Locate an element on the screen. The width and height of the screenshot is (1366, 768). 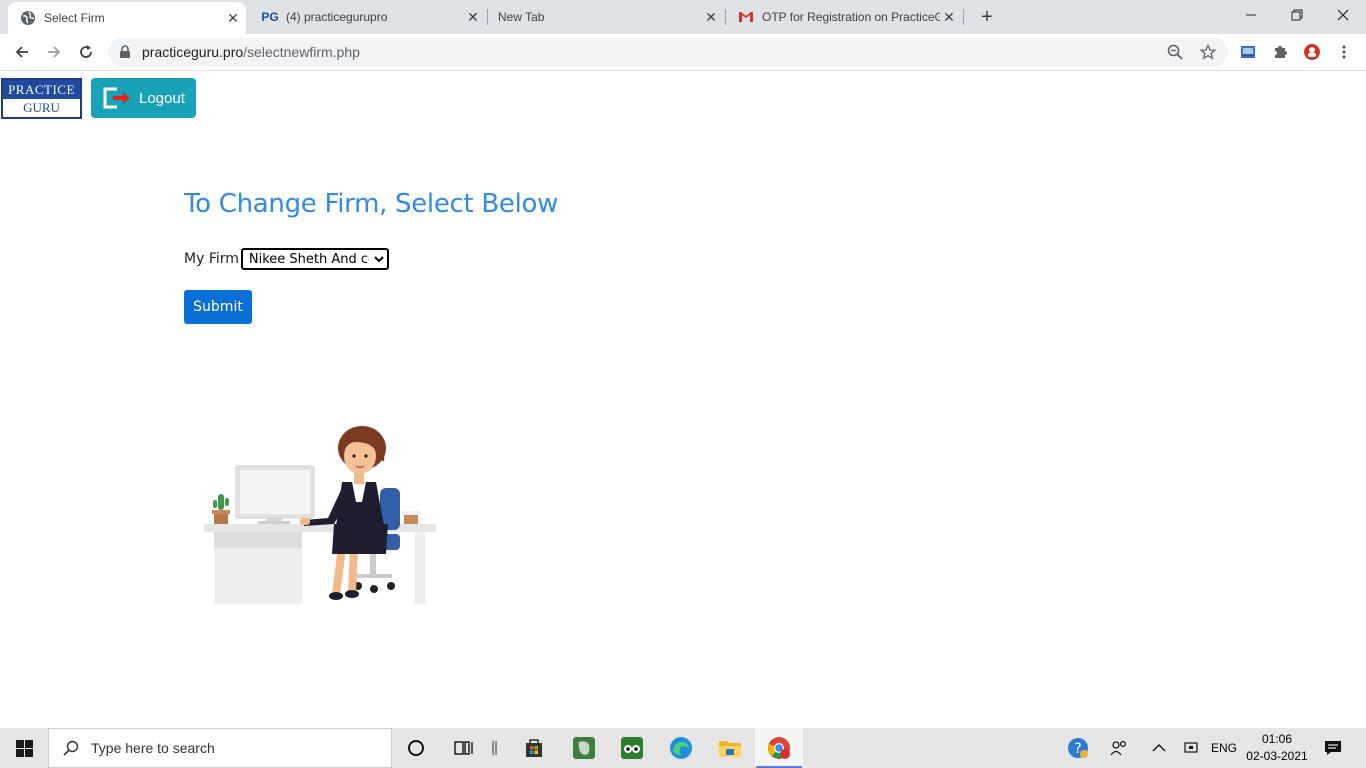
firm-select-row: My Firm Nikee Sheth And co is located at coordinates (286, 259).